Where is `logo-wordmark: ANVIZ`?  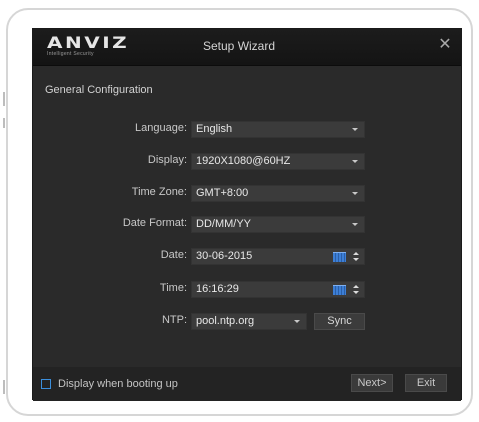 logo-wordmark: ANVIZ is located at coordinates (88, 42).